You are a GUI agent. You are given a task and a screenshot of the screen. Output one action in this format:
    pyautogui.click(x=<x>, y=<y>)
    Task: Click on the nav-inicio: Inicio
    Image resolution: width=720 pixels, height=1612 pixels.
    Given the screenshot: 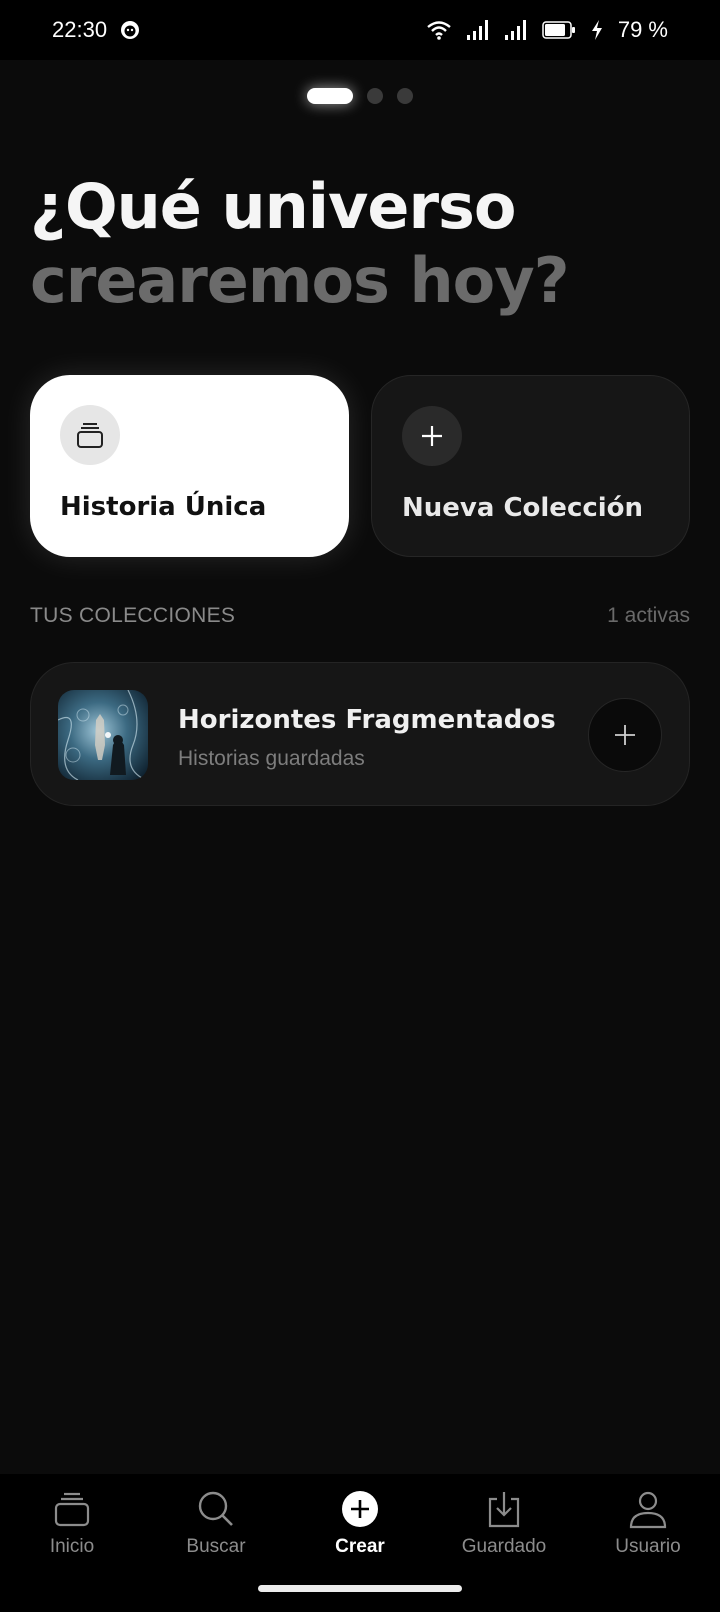 What is the action you would take?
    pyautogui.click(x=72, y=1523)
    